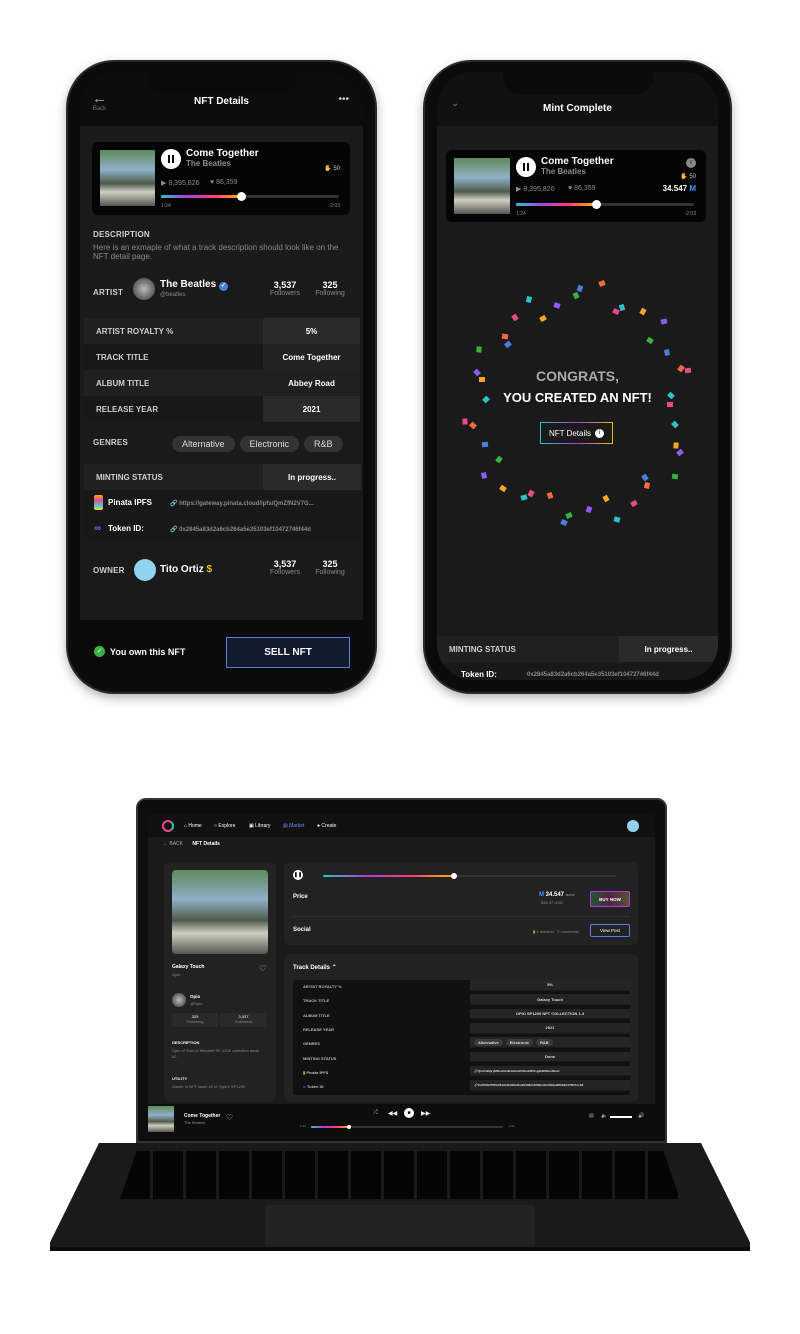 The height and width of the screenshot is (1334, 800). What do you see at coordinates (243, 1020) in the screenshot?
I see `followers-stat: 3,537 Followers` at bounding box center [243, 1020].